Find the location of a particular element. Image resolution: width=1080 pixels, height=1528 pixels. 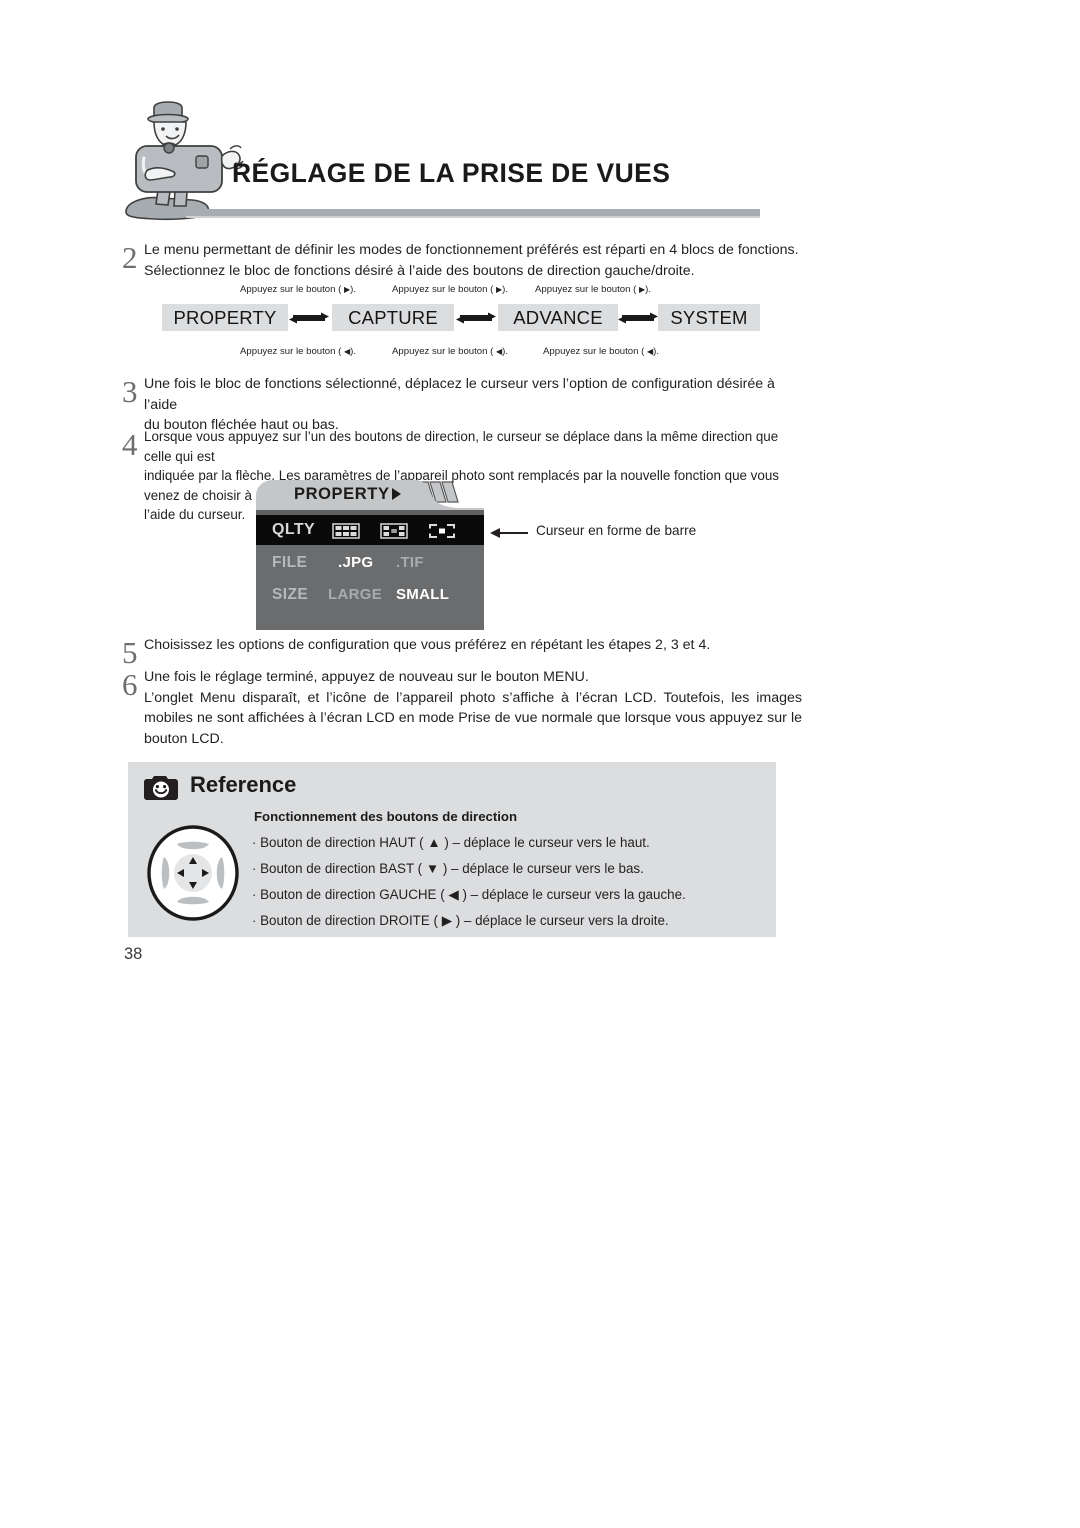

camera-mascot-icon is located at coordinates (182, 161).